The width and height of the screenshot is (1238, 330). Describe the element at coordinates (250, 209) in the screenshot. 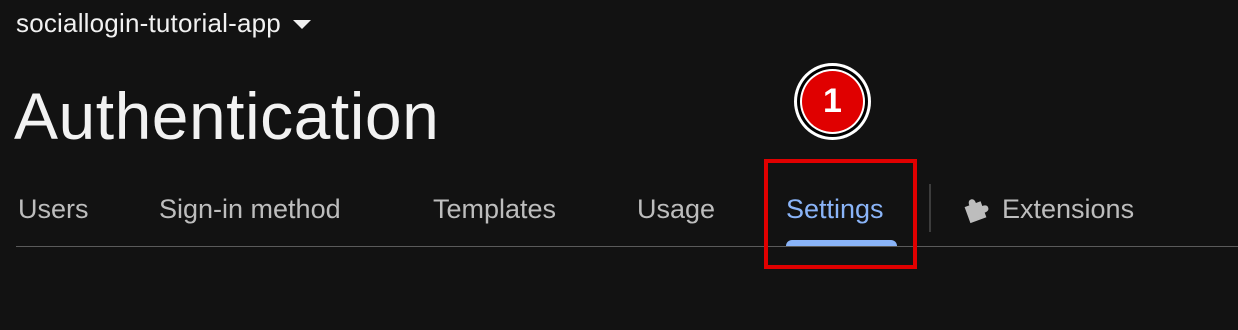

I see `tab-sign-in-method: Sign-in method` at that location.